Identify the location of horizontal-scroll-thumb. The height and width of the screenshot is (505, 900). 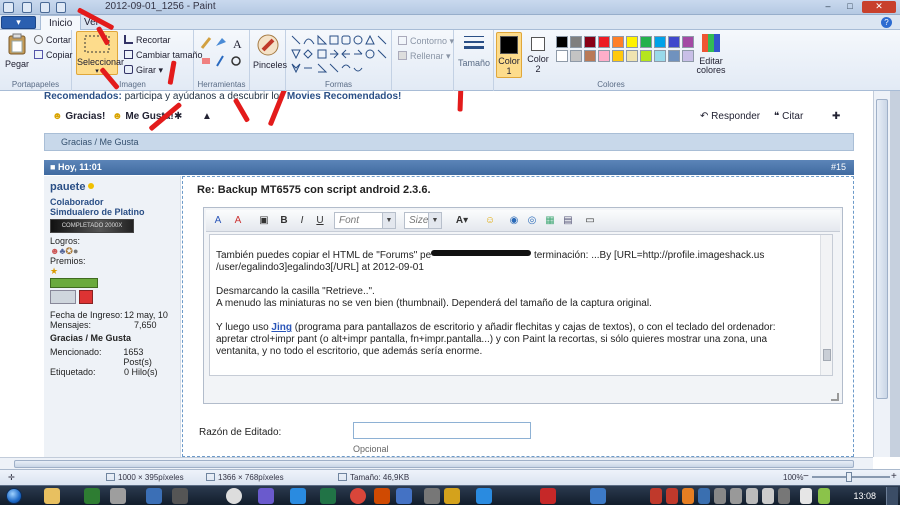
(434, 464).